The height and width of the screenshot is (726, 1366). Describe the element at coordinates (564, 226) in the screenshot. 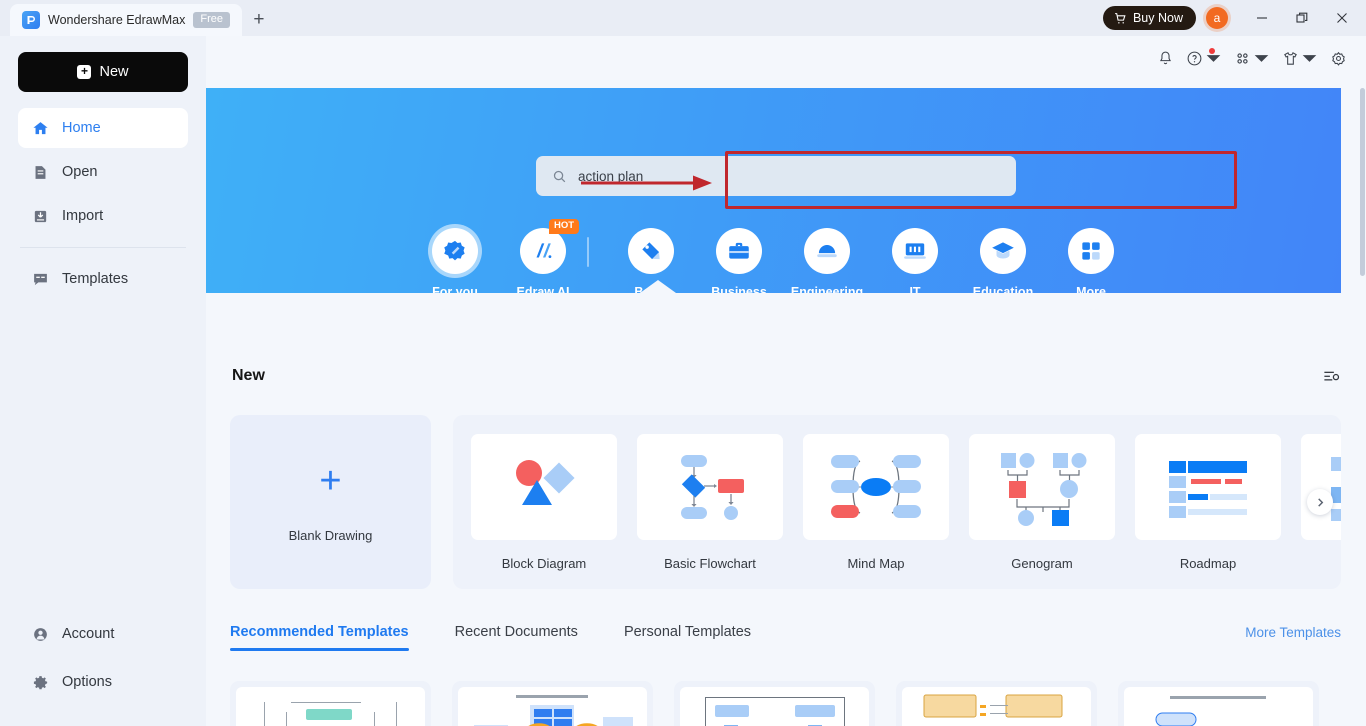

I see `hot-badge: HOT` at that location.